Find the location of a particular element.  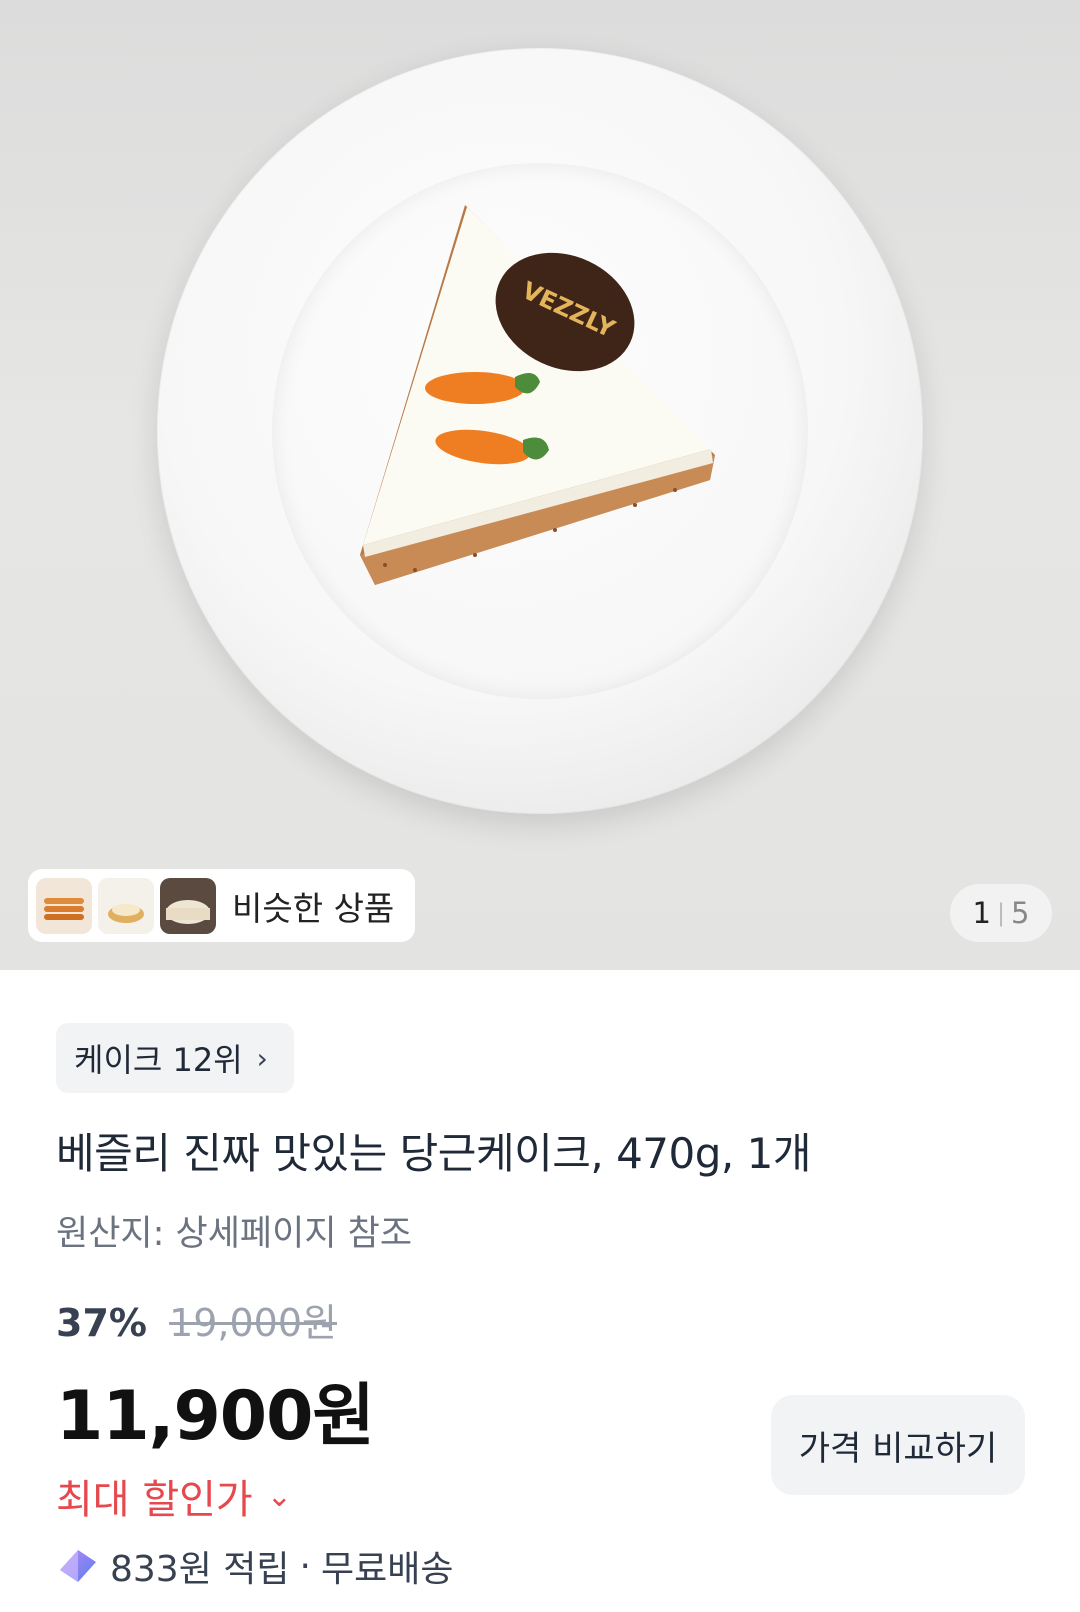

original-price: 19,000원 is located at coordinates (253, 1323).